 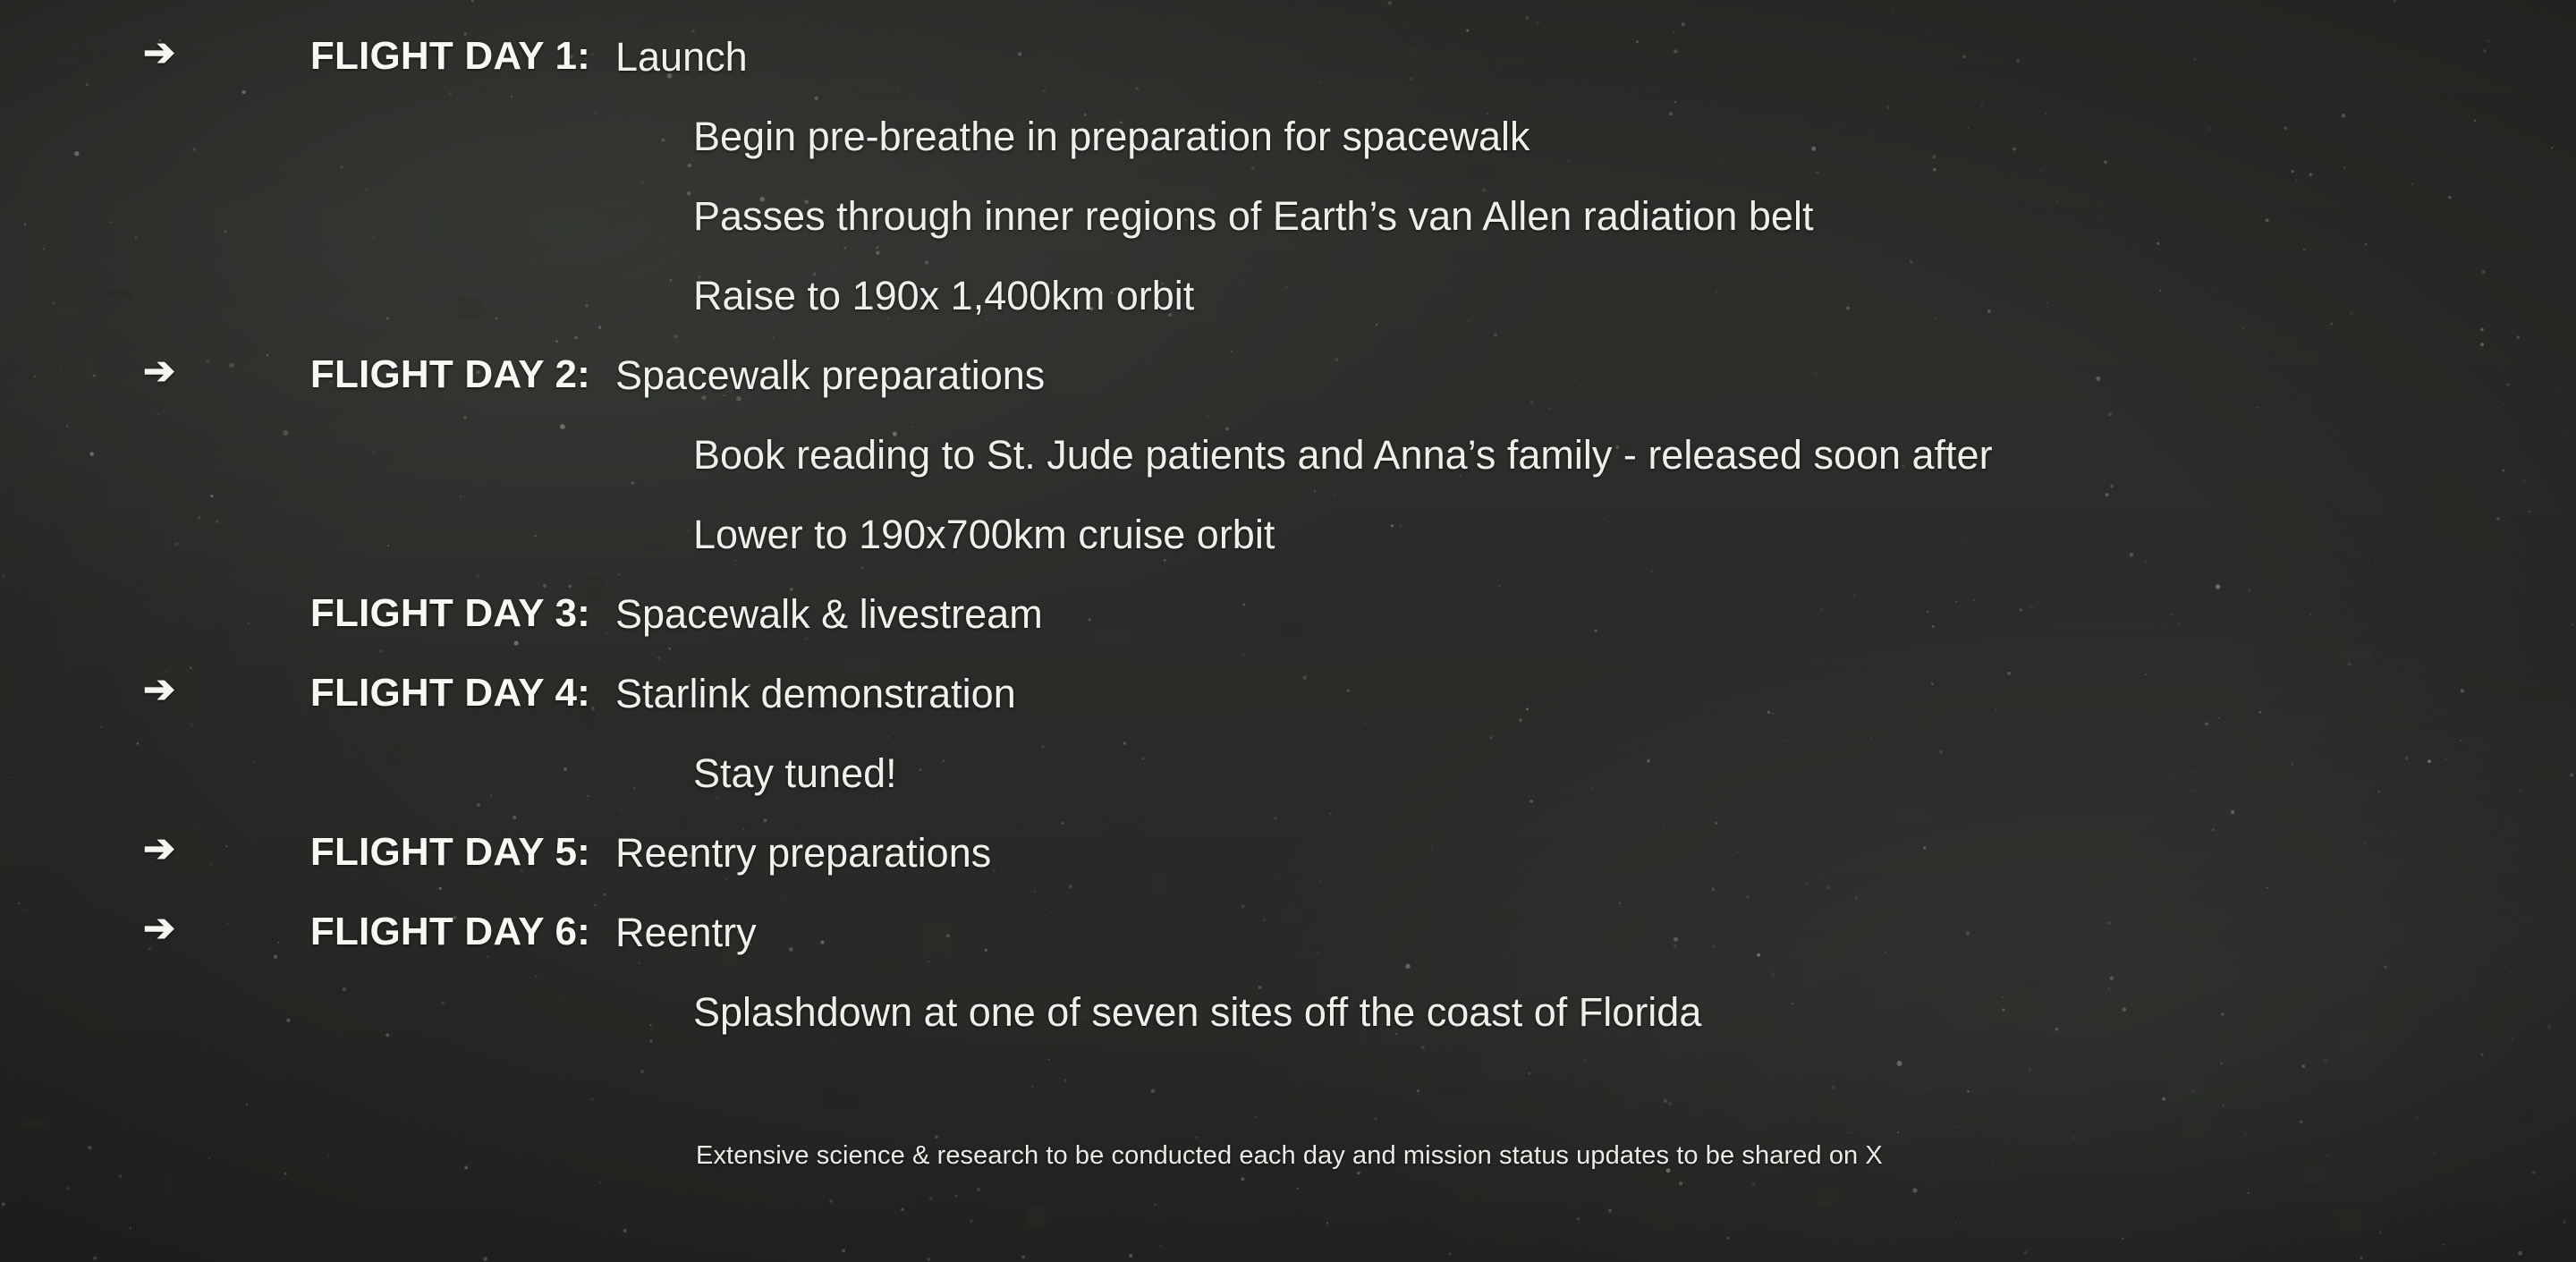 What do you see at coordinates (686, 932) in the screenshot?
I see `flight-day-value: Reentry` at bounding box center [686, 932].